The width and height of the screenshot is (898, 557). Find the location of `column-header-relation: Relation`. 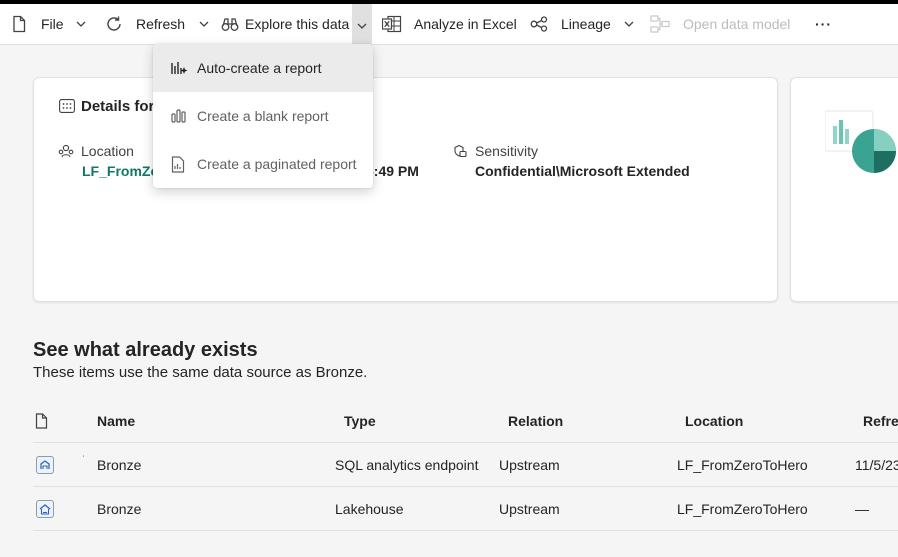

column-header-relation: Relation is located at coordinates (535, 421).